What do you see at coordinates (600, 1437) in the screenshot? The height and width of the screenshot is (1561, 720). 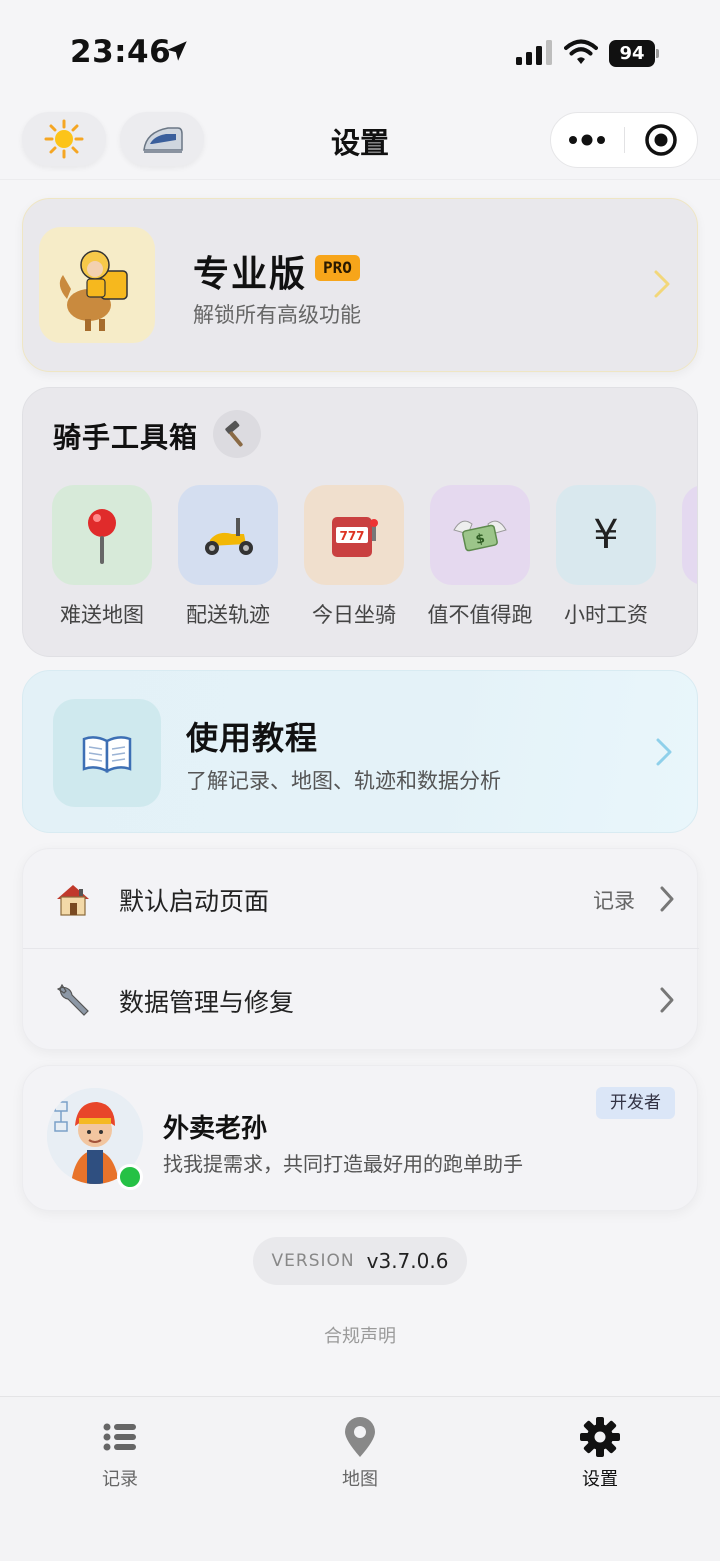 I see `gear-icon` at bounding box center [600, 1437].